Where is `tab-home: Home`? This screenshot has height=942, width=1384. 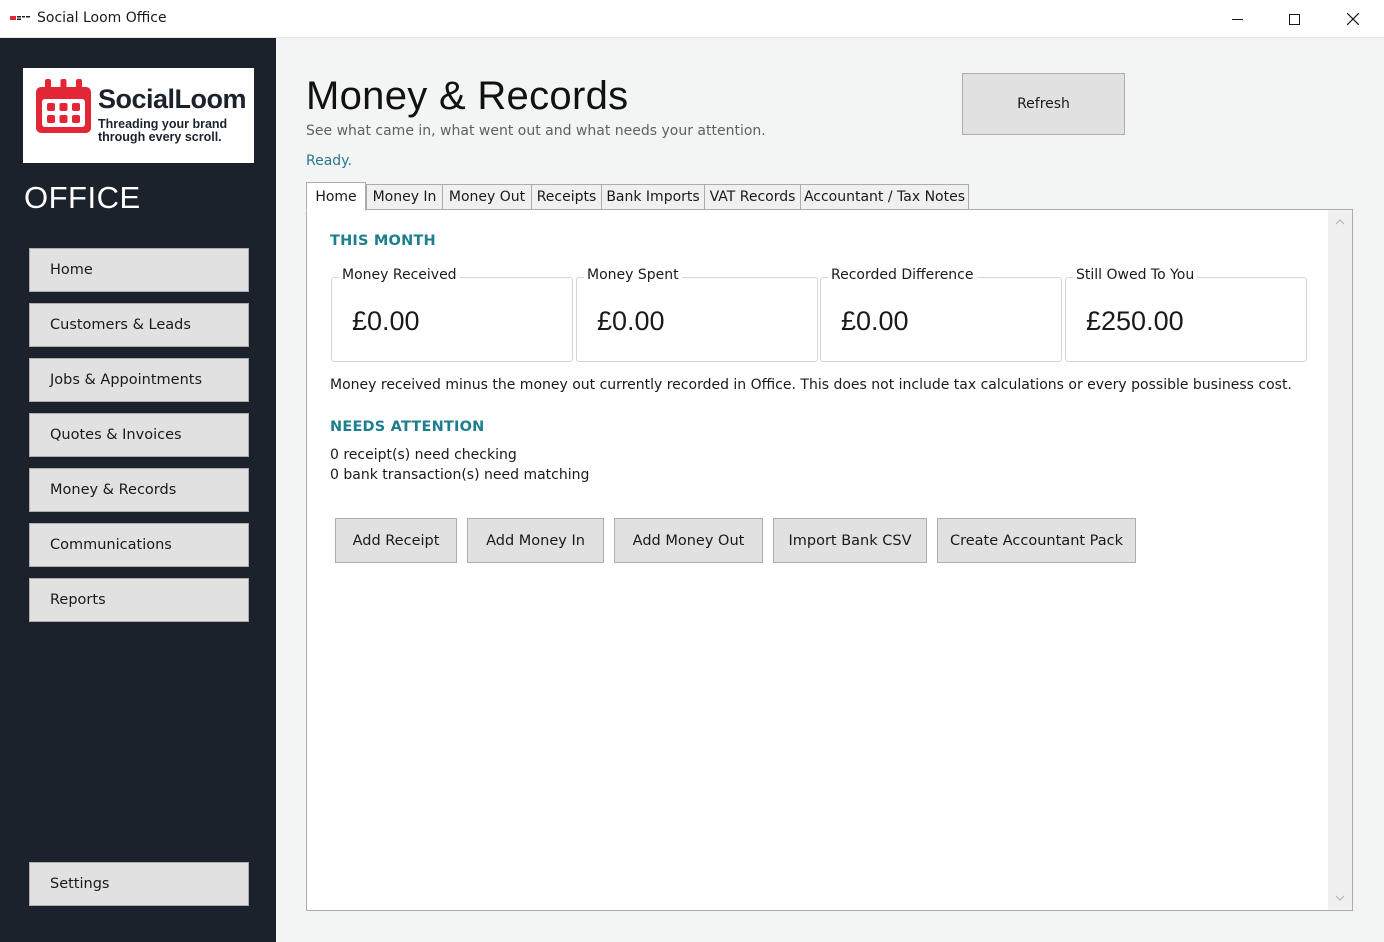 tab-home: Home is located at coordinates (336, 196).